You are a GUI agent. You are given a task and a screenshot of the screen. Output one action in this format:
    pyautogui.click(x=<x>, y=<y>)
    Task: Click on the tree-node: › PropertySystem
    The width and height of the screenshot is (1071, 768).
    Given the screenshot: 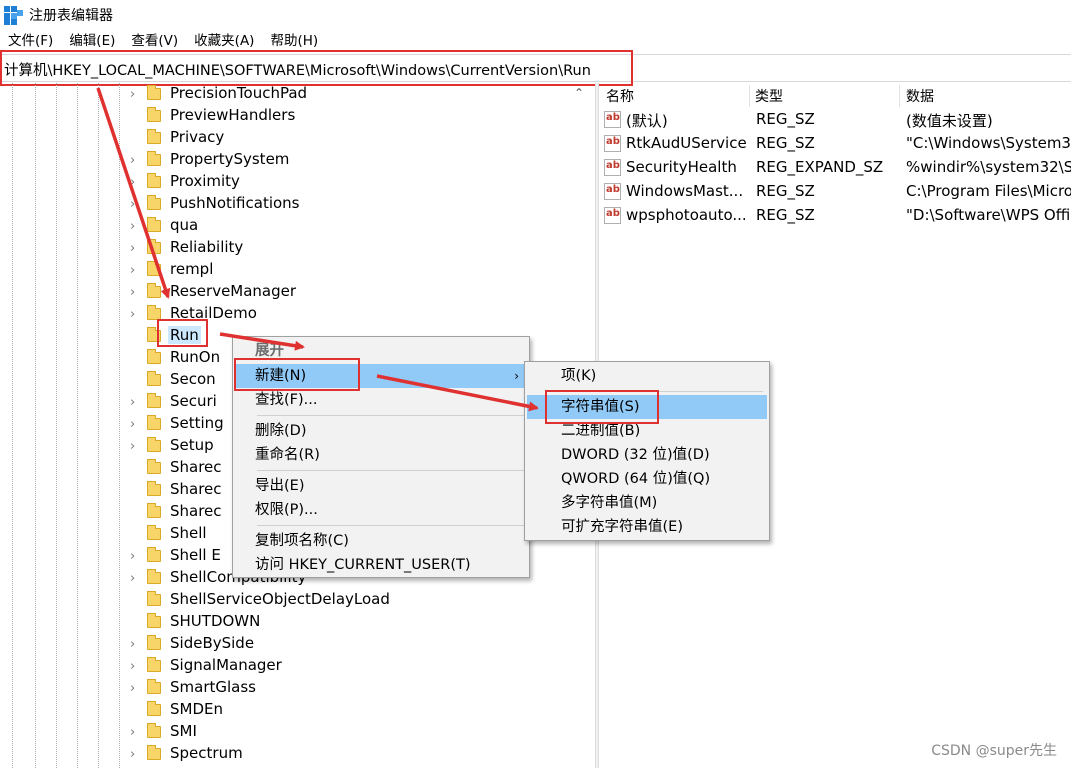 What is the action you would take?
    pyautogui.click(x=290, y=160)
    